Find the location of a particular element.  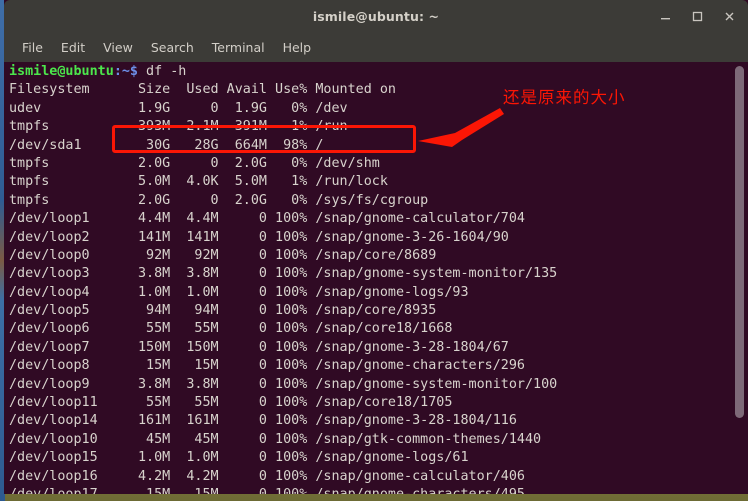

prompt-path: :~$ is located at coordinates (125, 71).